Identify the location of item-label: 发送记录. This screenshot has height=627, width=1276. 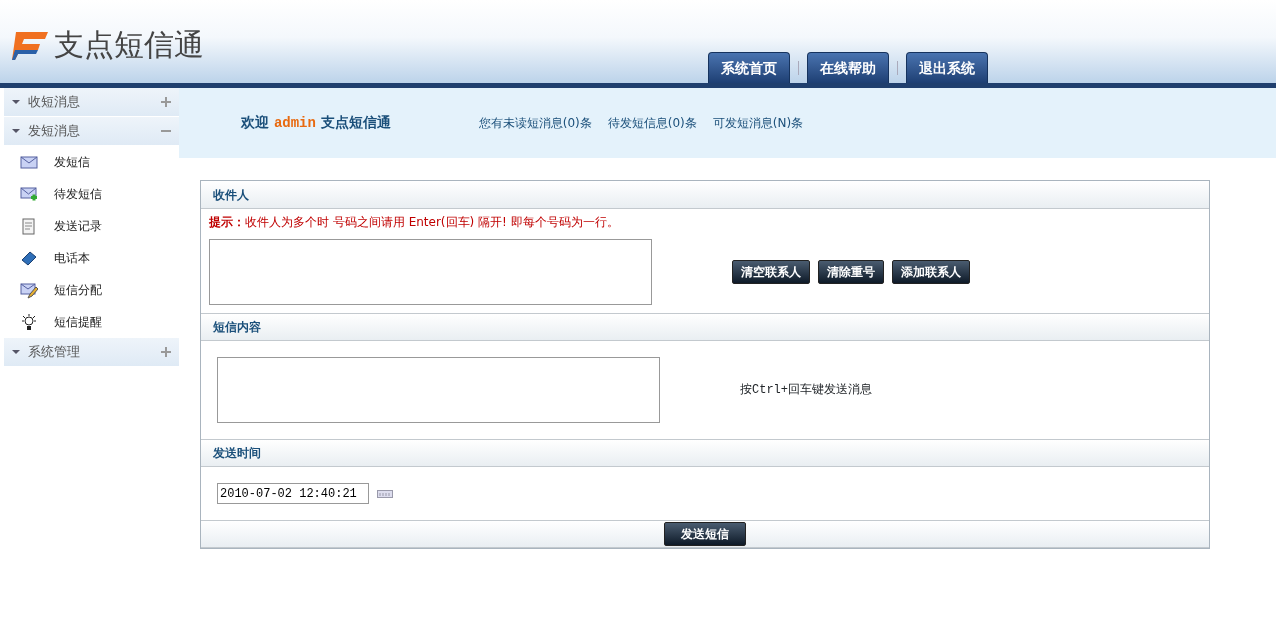
(78, 226).